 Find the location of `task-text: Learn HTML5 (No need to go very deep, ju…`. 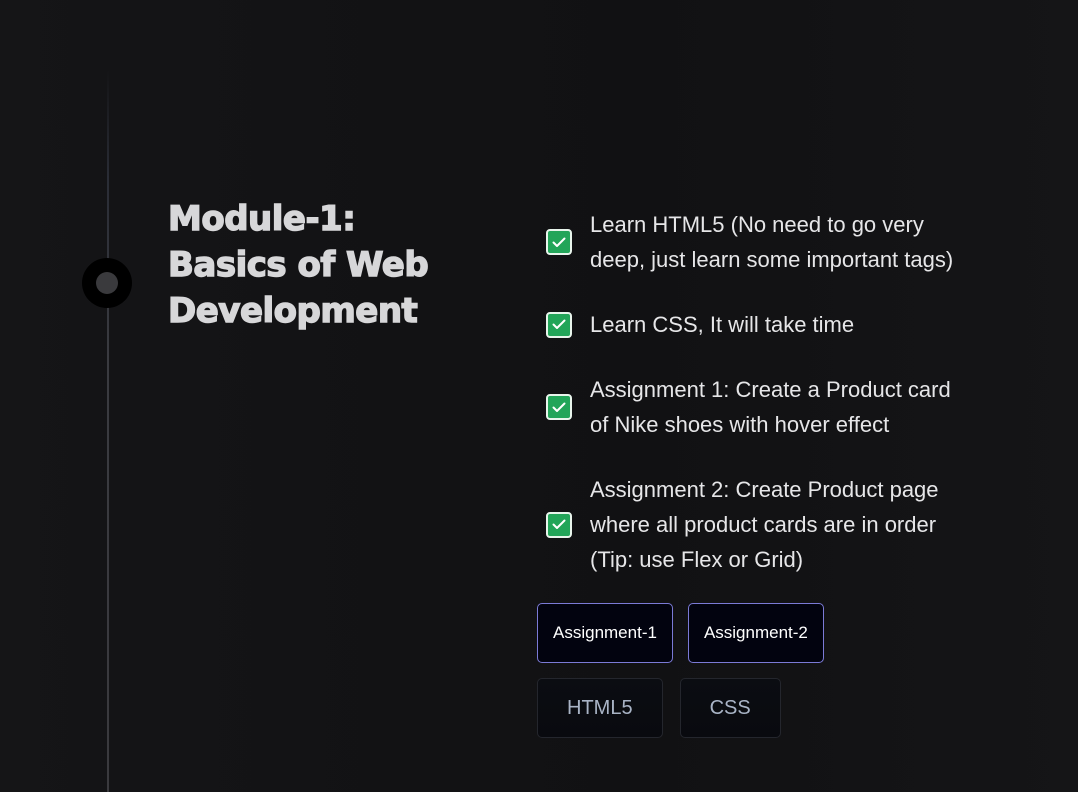

task-text: Learn HTML5 (No need to go very deep, ju… is located at coordinates (772, 242).